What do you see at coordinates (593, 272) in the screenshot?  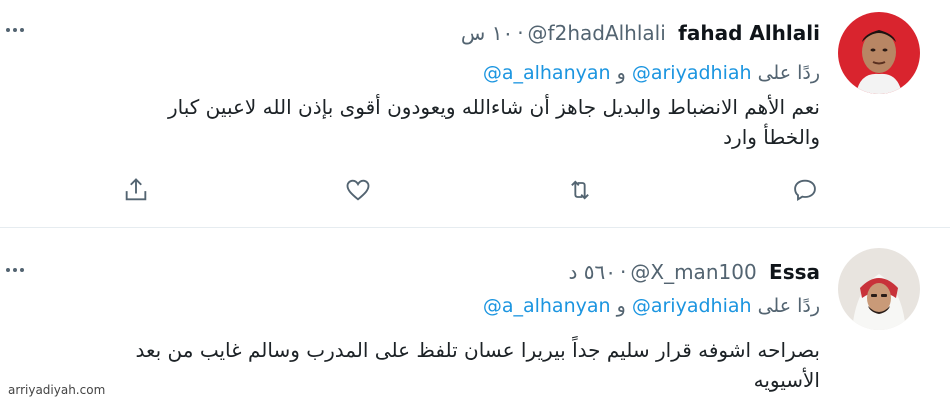 I see `timestamp: ٥٦٠ د` at bounding box center [593, 272].